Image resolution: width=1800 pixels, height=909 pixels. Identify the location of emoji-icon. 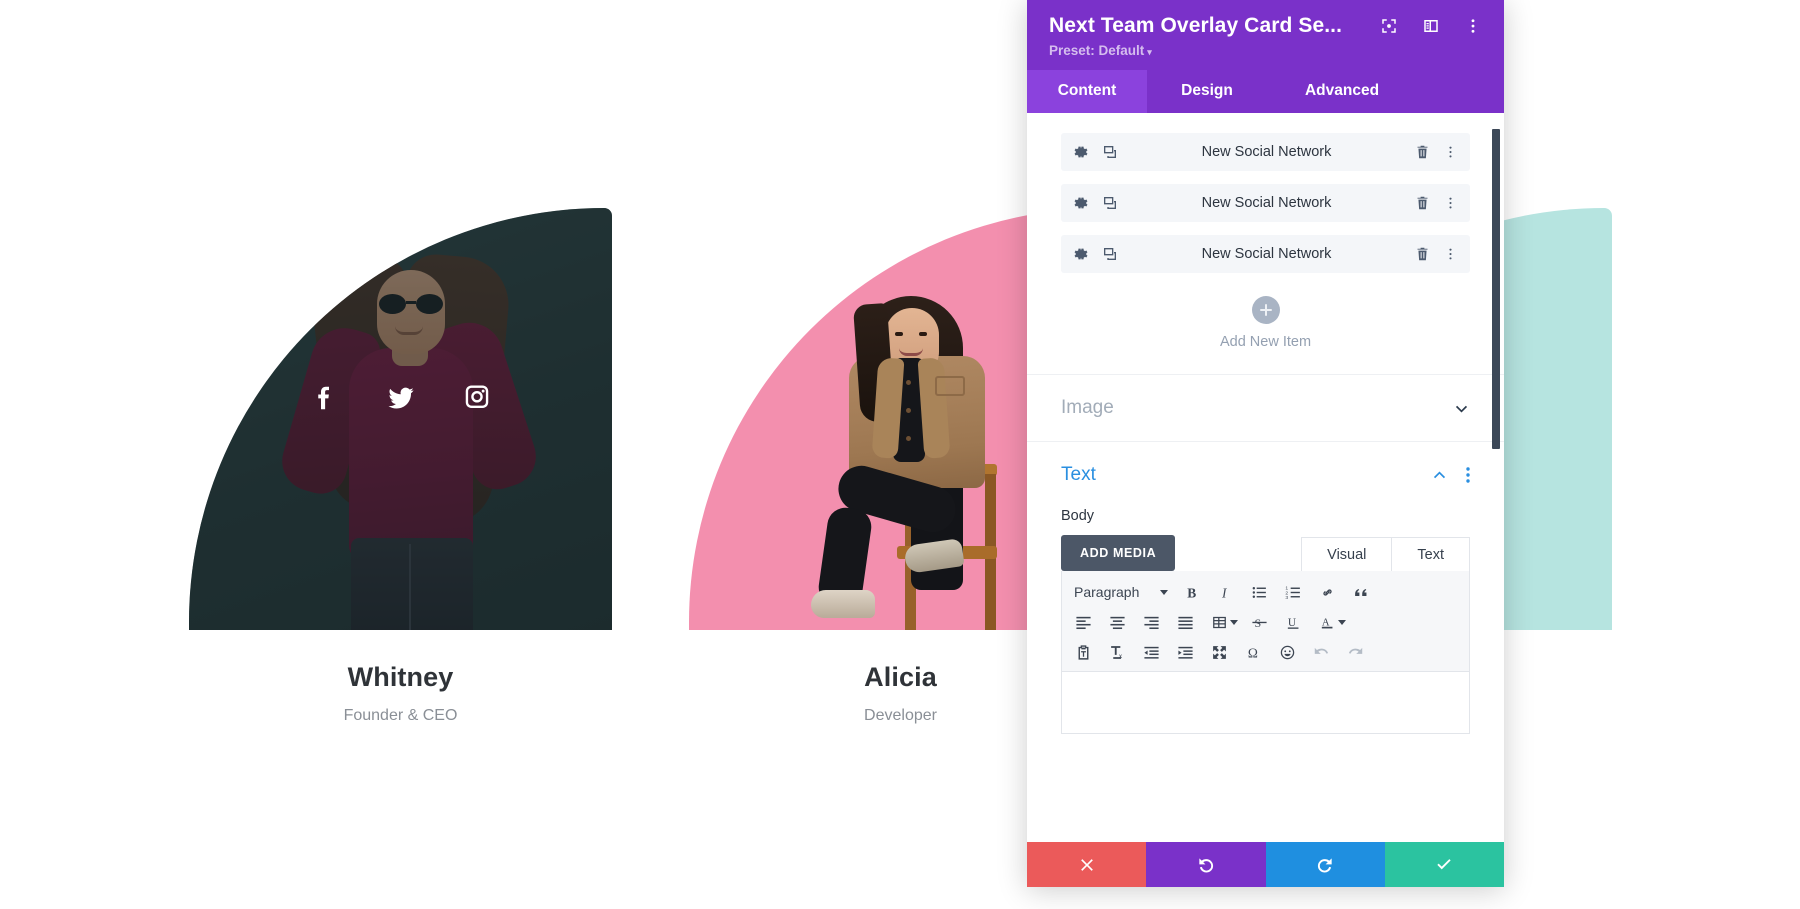
(1287, 652).